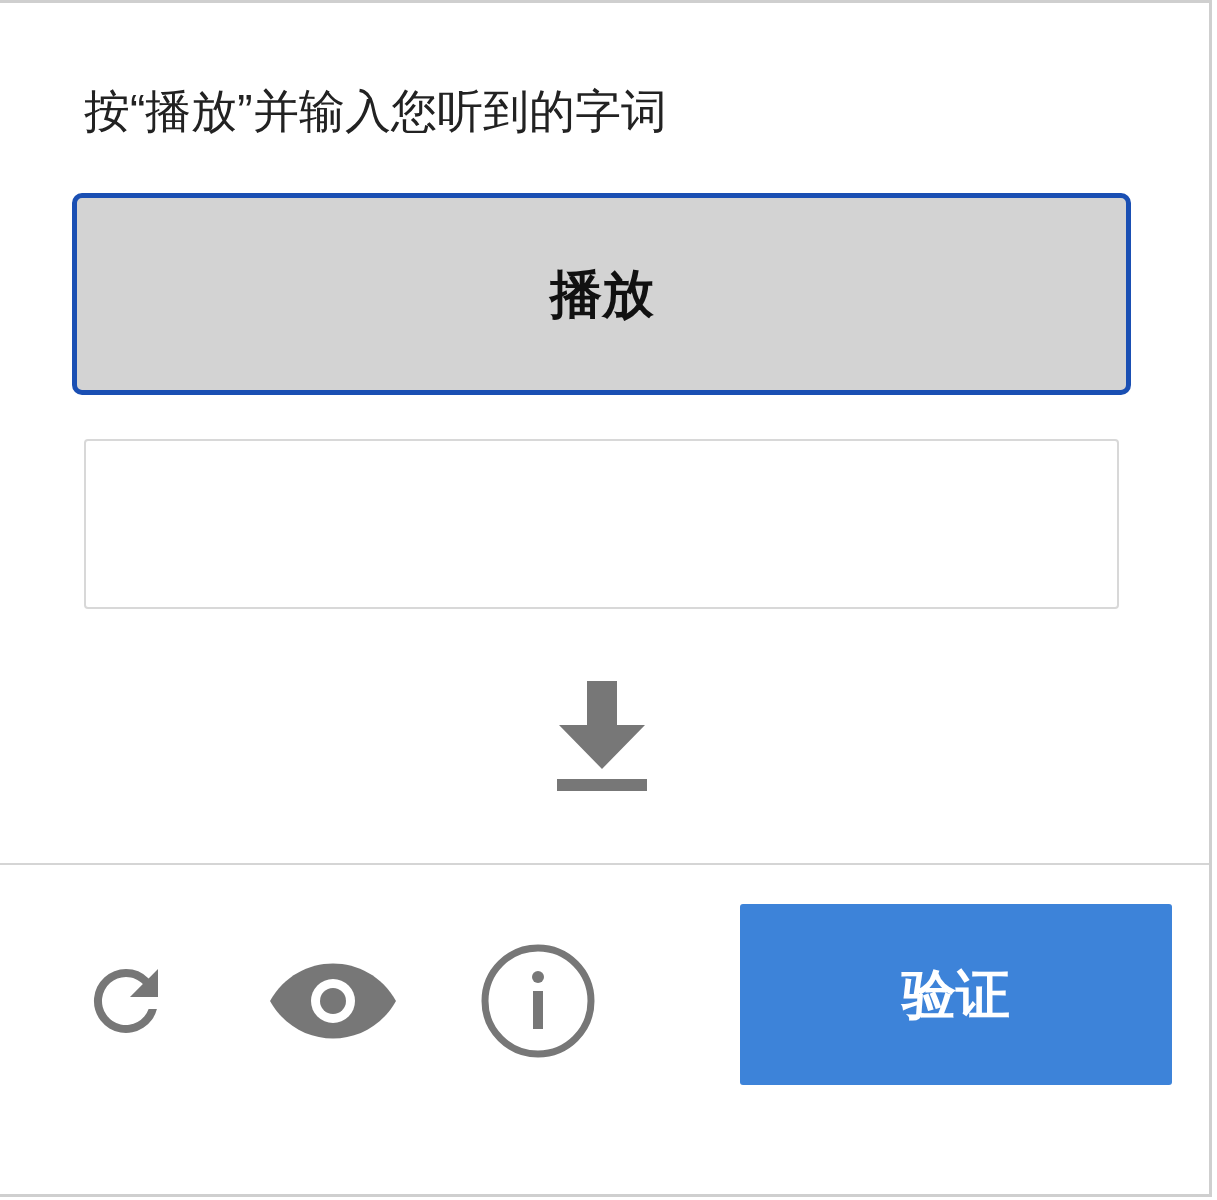 The height and width of the screenshot is (1200, 1217). I want to click on play-button: 播放, so click(601, 294).